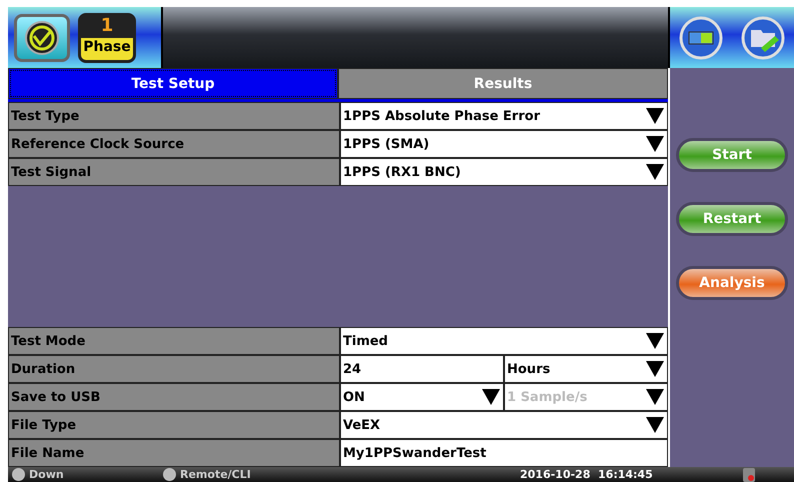  I want to click on field-label: Test Mode, so click(174, 341).